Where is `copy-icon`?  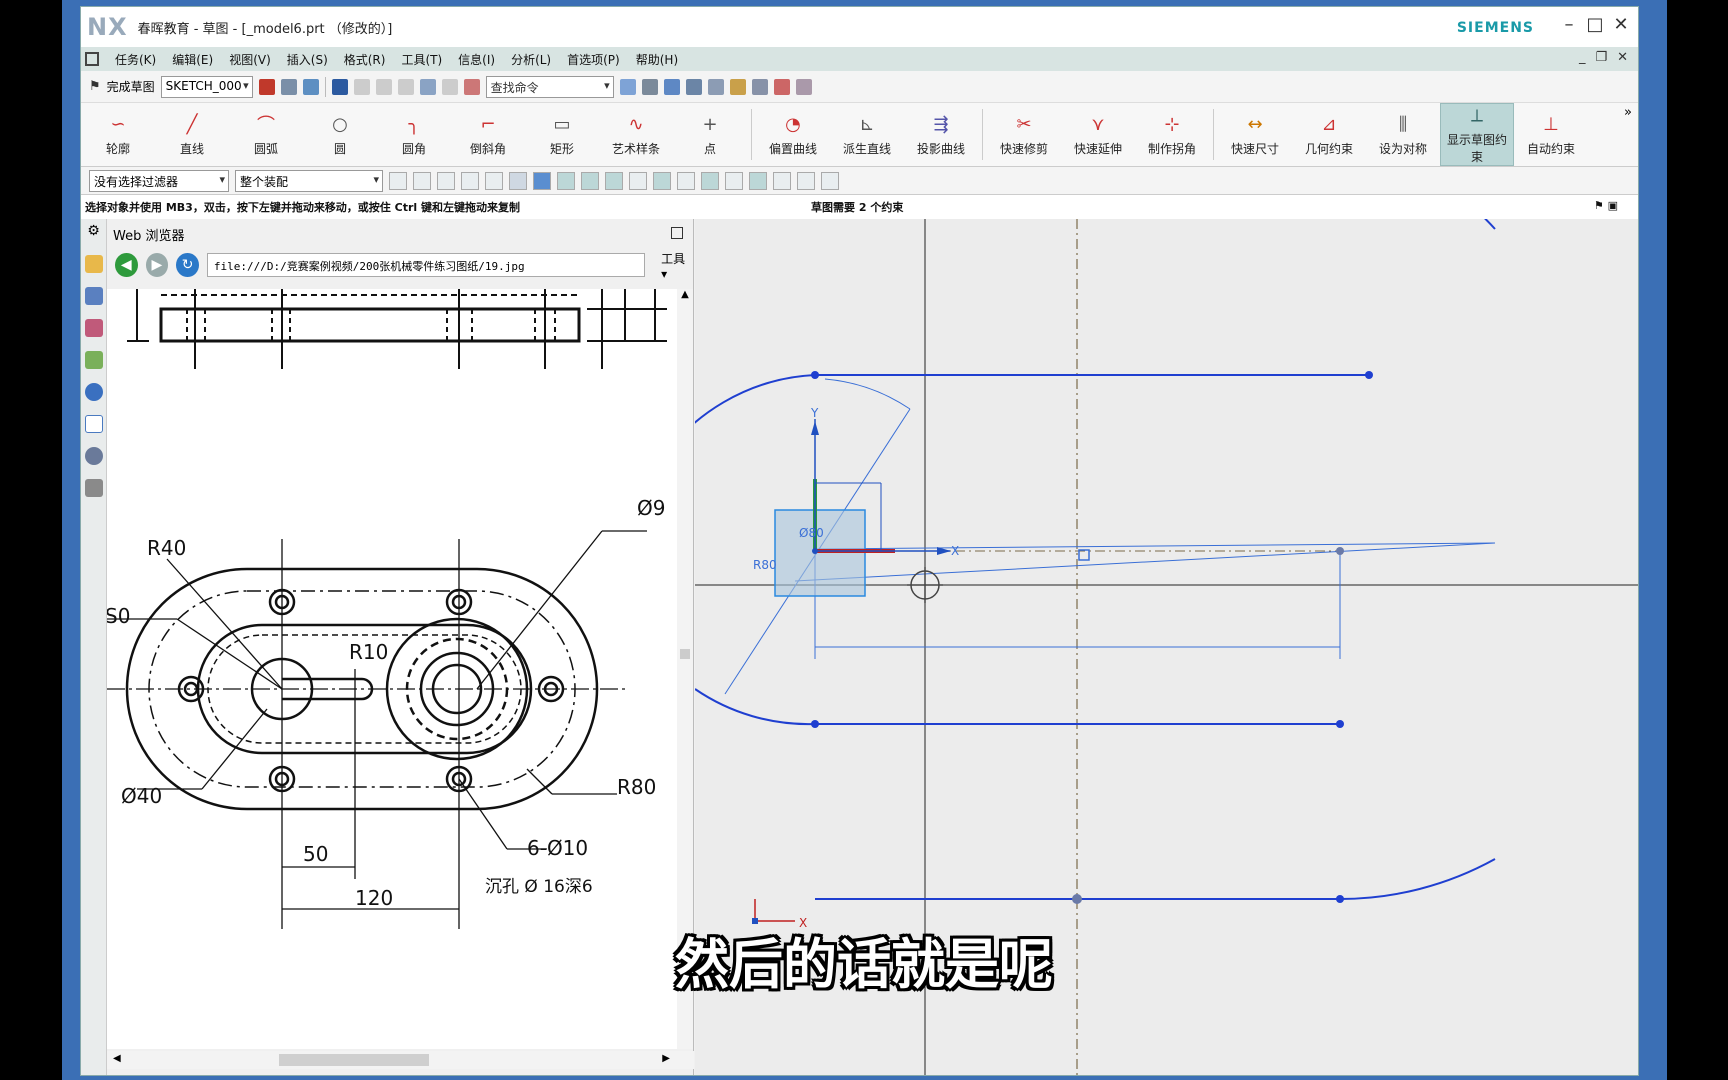
copy-icon is located at coordinates (383, 86).